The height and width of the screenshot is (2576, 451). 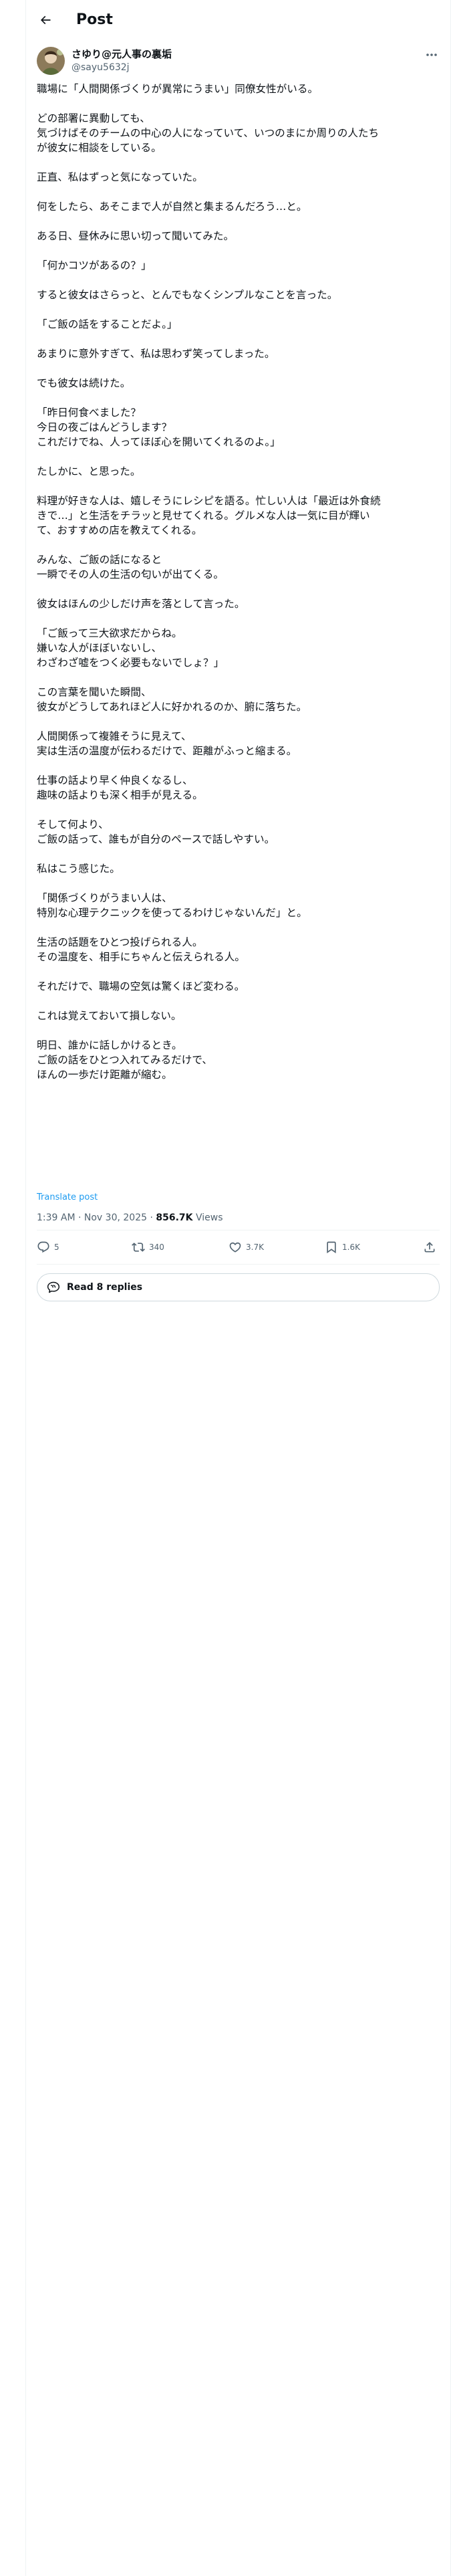 I want to click on post-paragraph: 何をしたら、あそこまで人が自然と集まるんだろう…と。, so click(x=172, y=207).